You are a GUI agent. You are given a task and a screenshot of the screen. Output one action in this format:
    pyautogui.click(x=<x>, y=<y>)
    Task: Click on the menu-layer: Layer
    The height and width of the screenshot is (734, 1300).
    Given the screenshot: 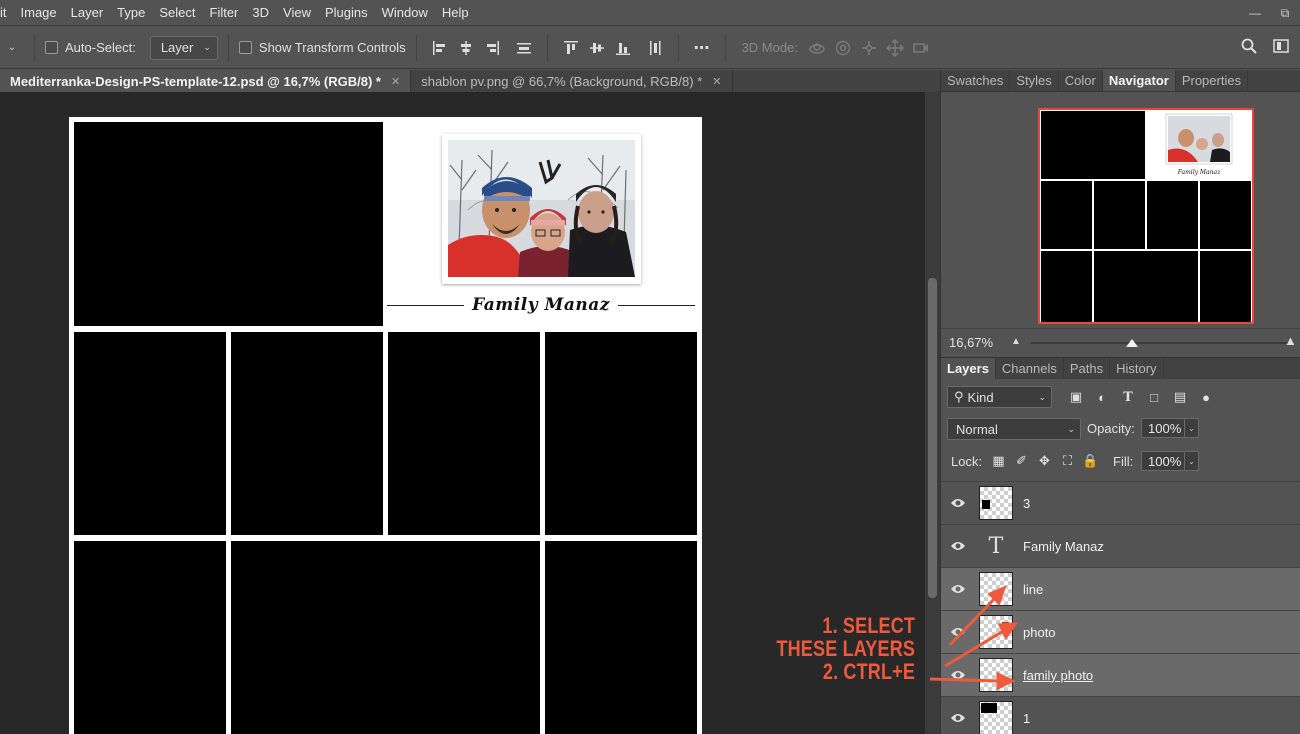 What is the action you would take?
    pyautogui.click(x=88, y=13)
    